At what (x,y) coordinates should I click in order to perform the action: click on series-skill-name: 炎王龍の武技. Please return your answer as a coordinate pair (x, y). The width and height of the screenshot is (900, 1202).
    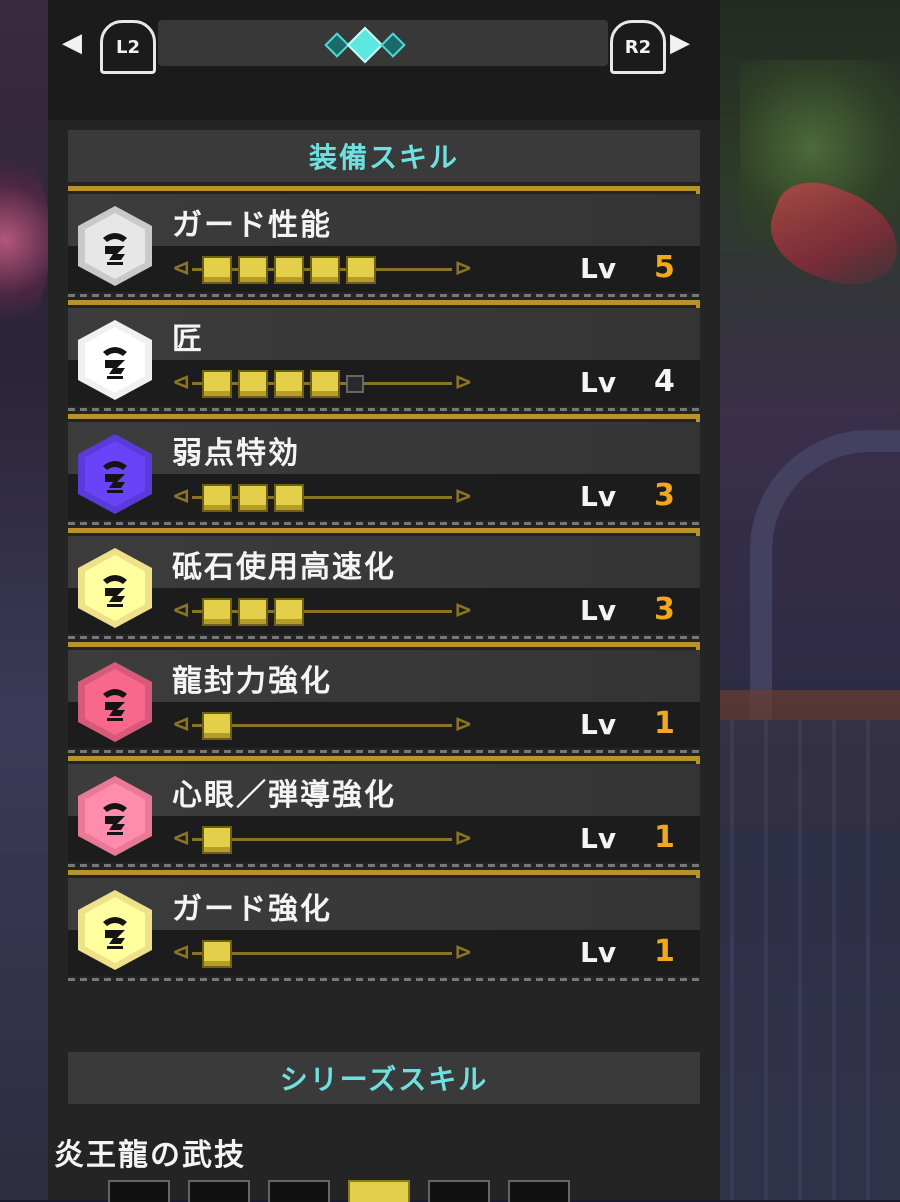
    Looking at the image, I should click on (150, 1152).